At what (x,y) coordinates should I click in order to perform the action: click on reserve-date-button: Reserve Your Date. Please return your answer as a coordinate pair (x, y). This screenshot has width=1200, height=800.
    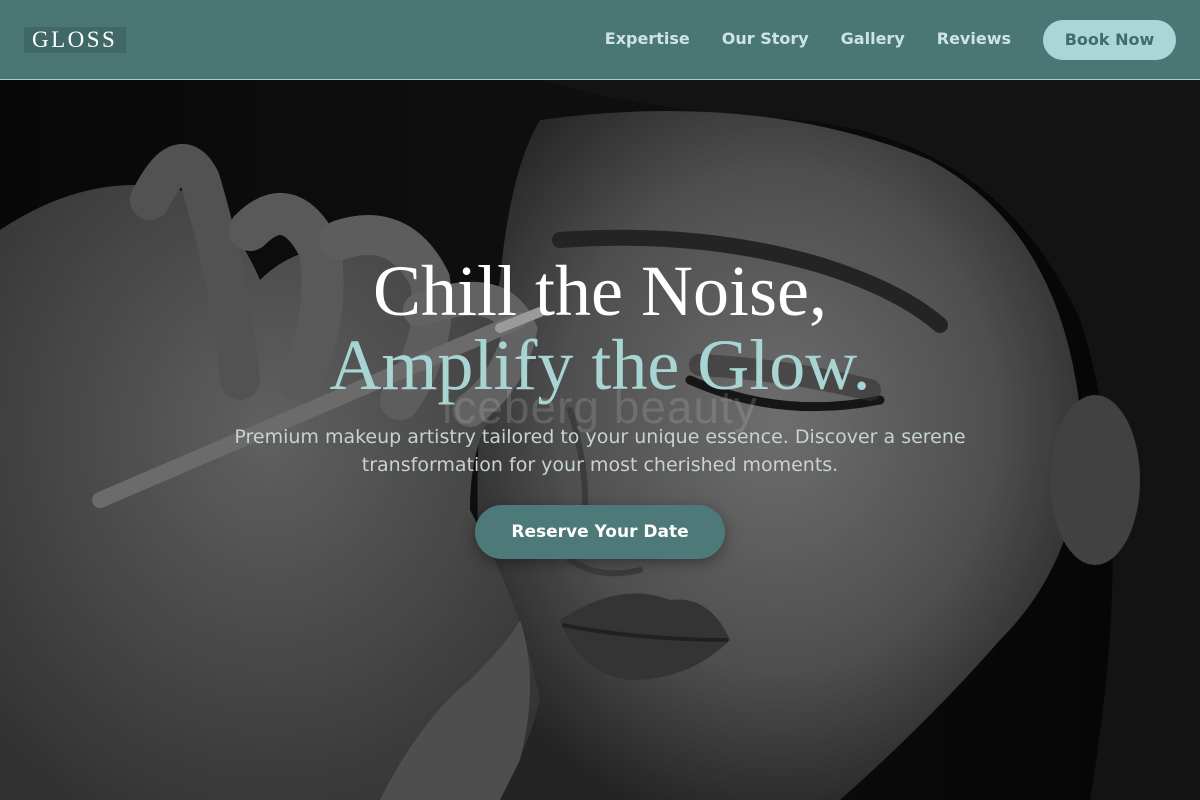
    Looking at the image, I should click on (600, 532).